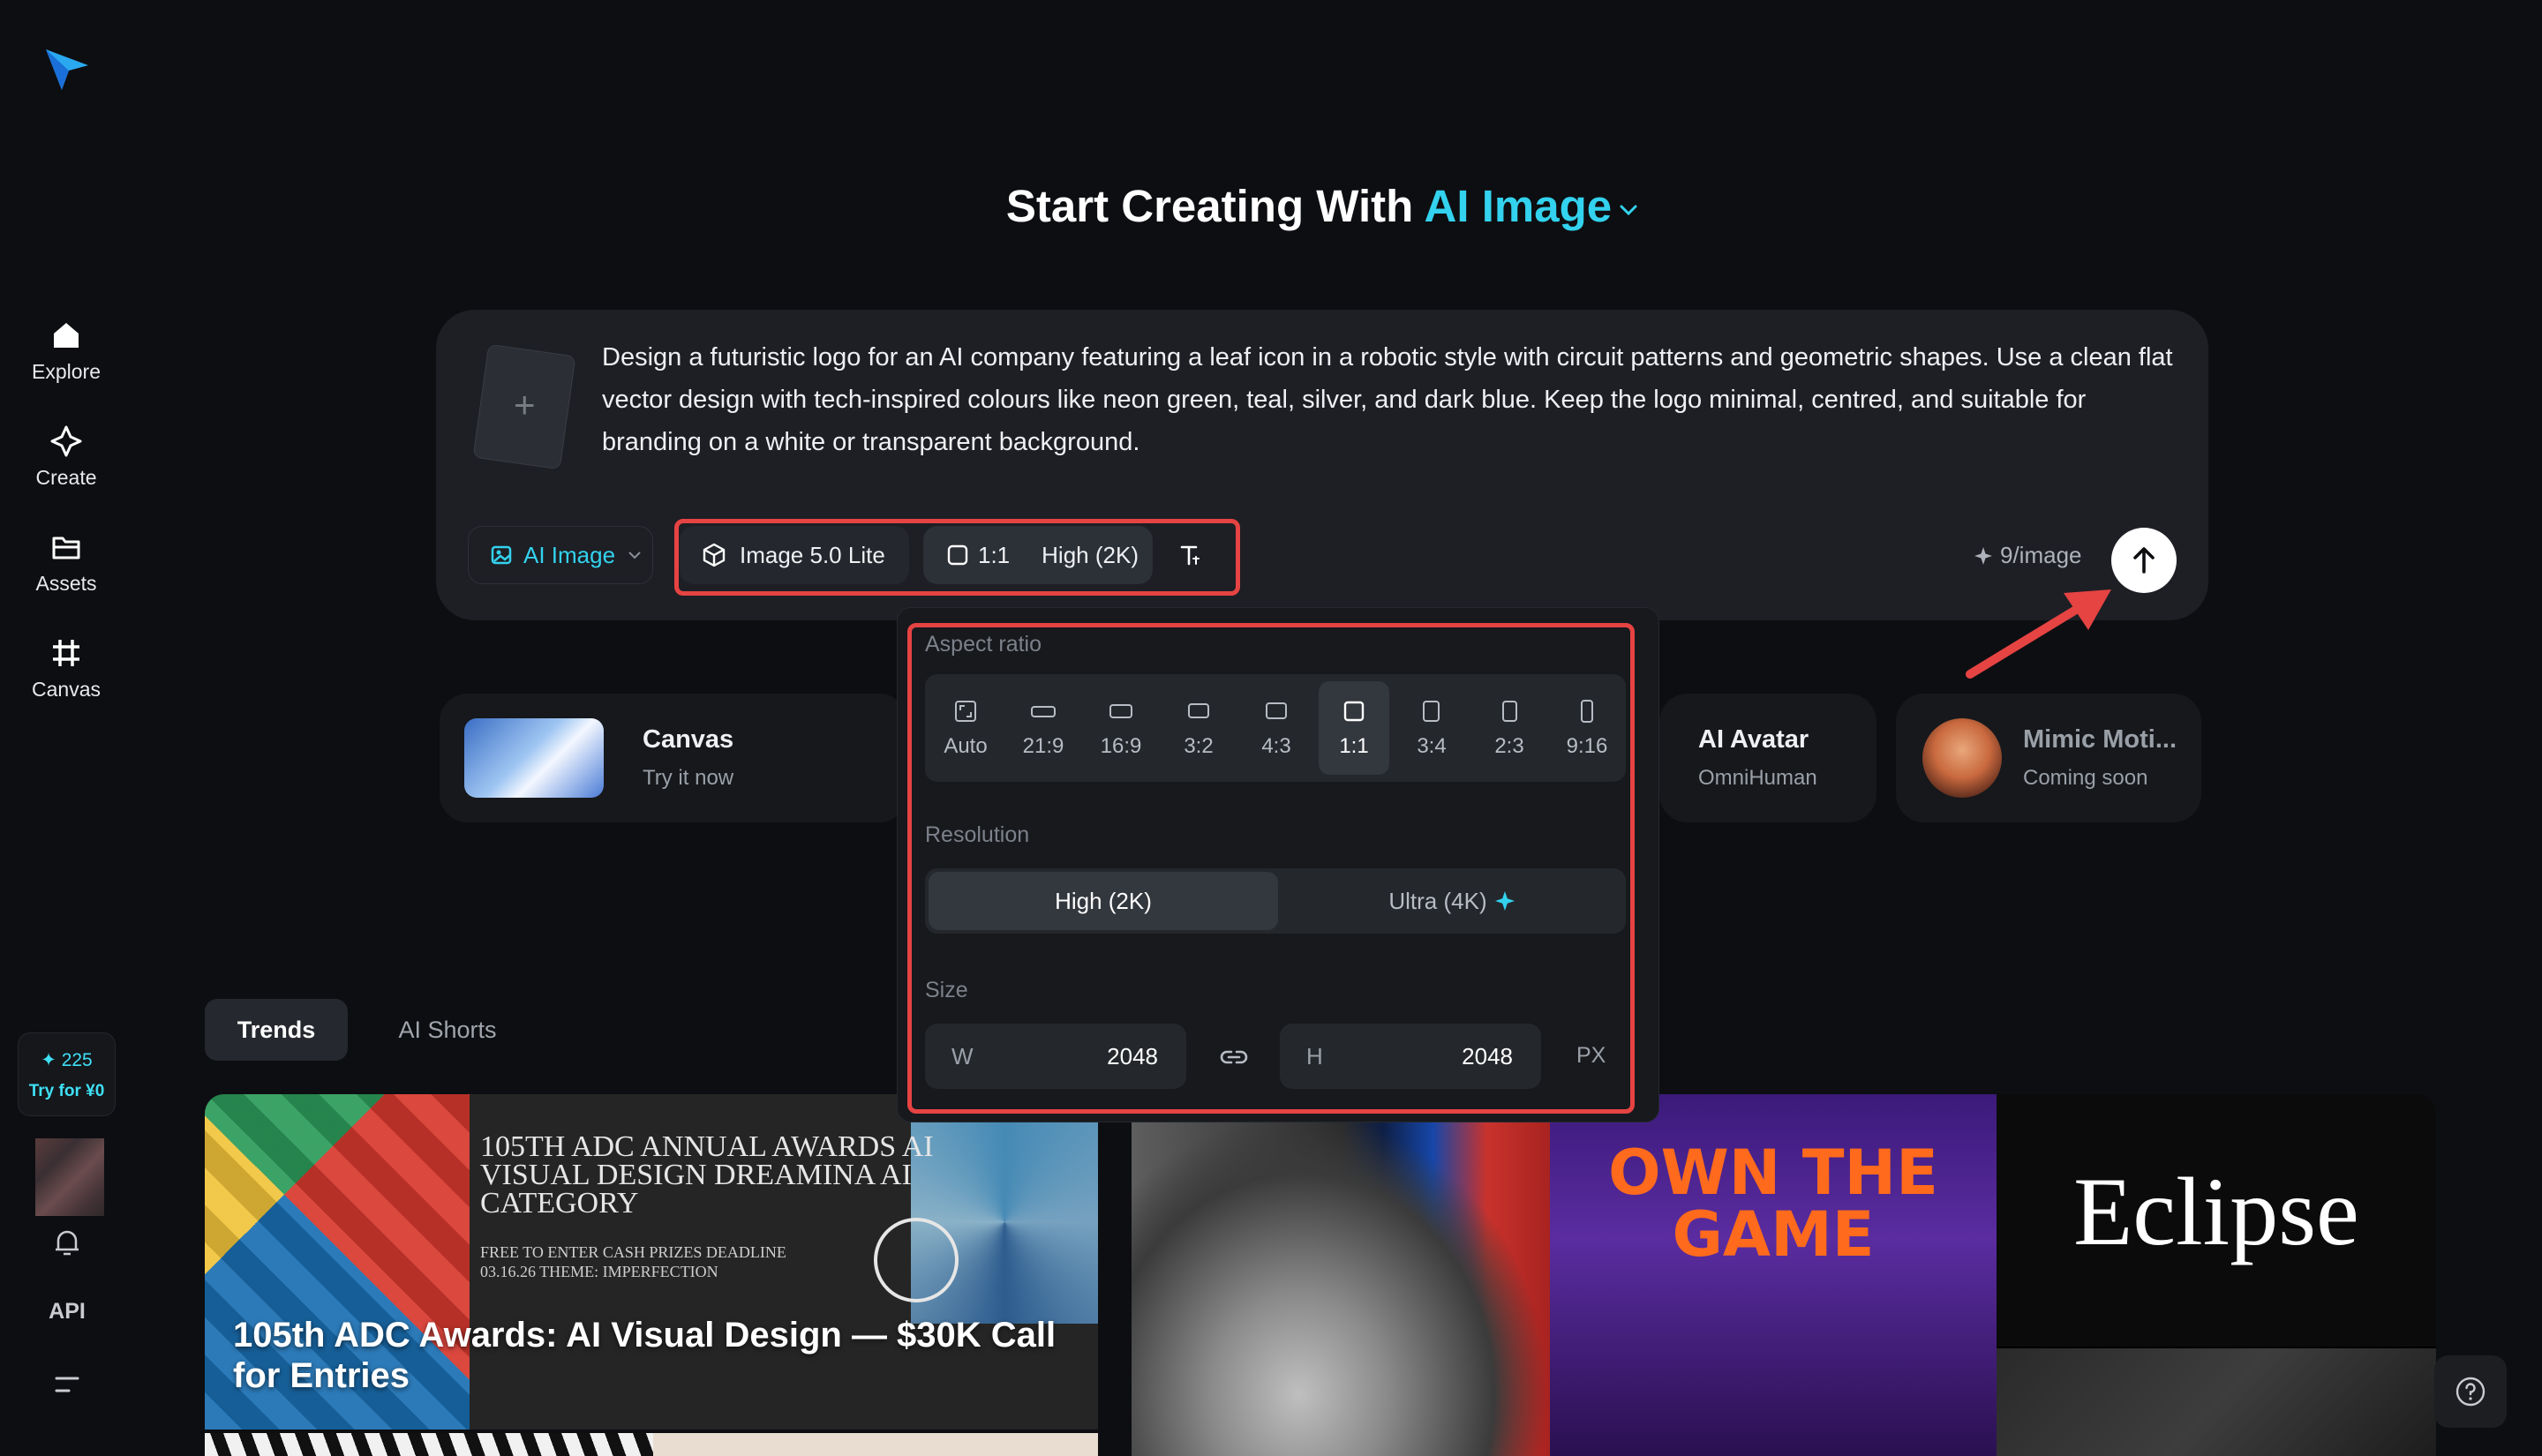 The image size is (2542, 1456). I want to click on tab-trends: Trends, so click(277, 1030).